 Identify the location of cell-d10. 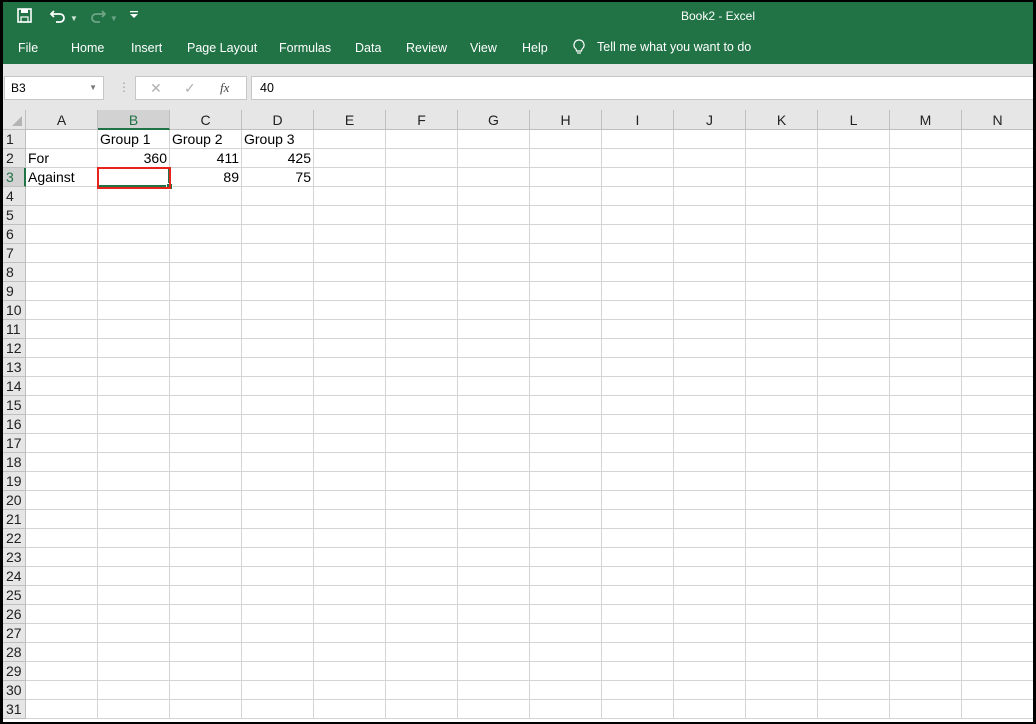
(278, 310).